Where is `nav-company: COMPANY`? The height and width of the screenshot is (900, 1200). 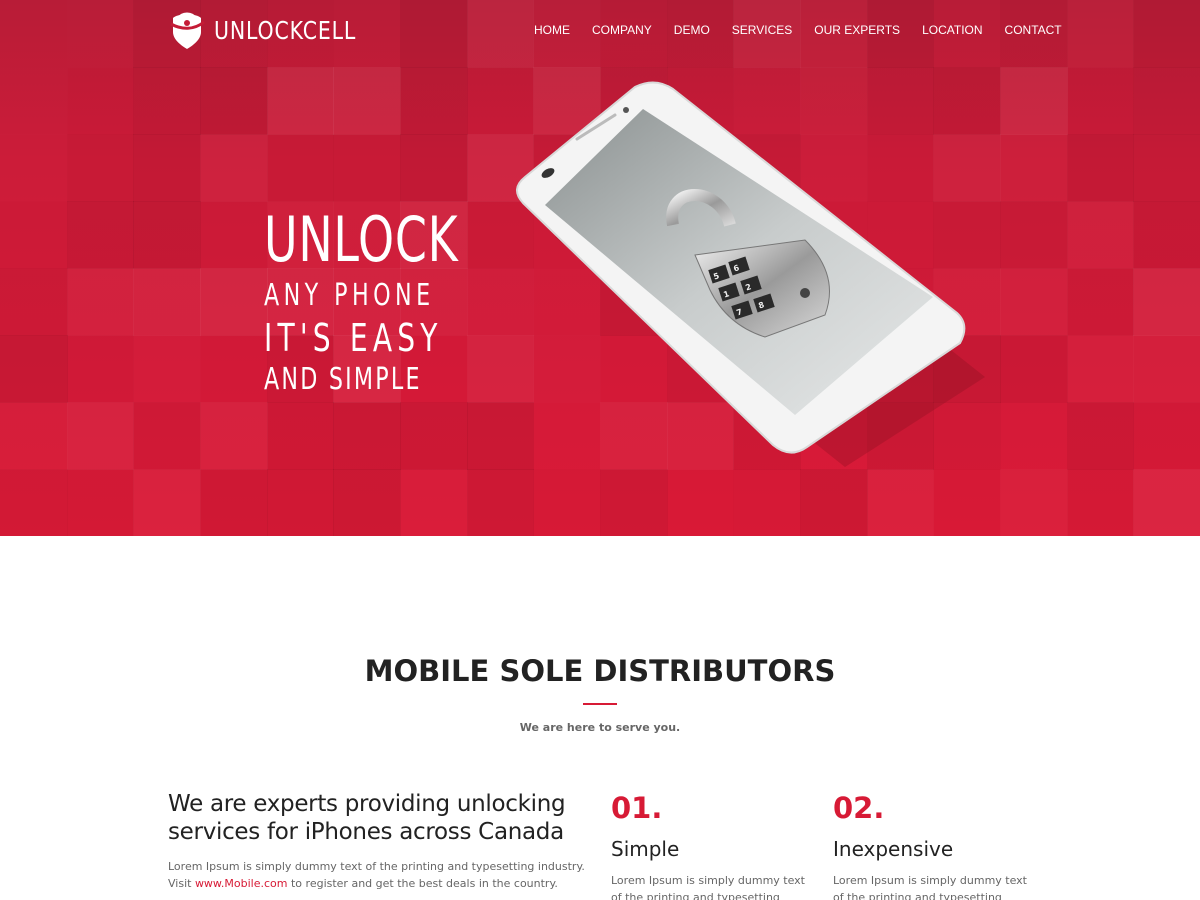 nav-company: COMPANY is located at coordinates (622, 30).